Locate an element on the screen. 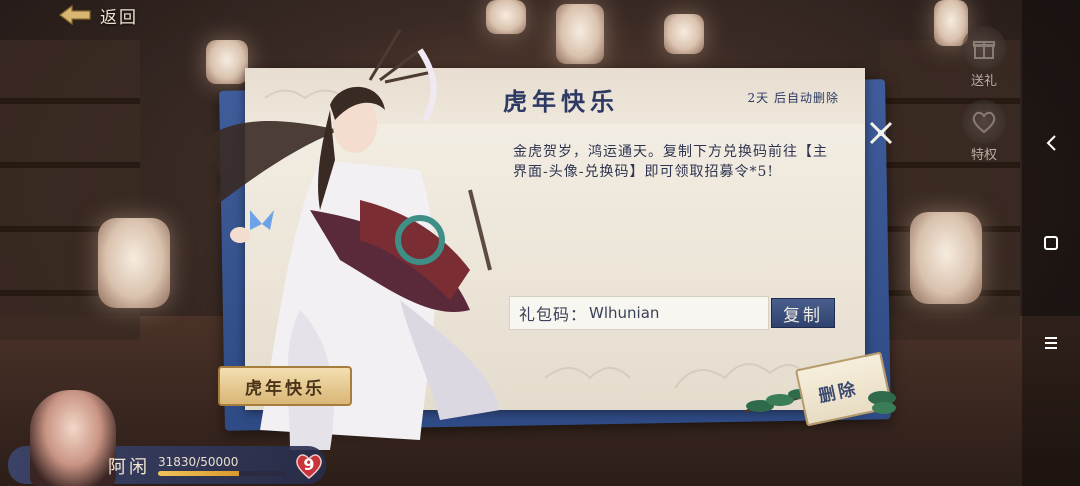 Image resolution: width=1080 pixels, height=486 pixels. privilege-label: 特权 is located at coordinates (983, 155).